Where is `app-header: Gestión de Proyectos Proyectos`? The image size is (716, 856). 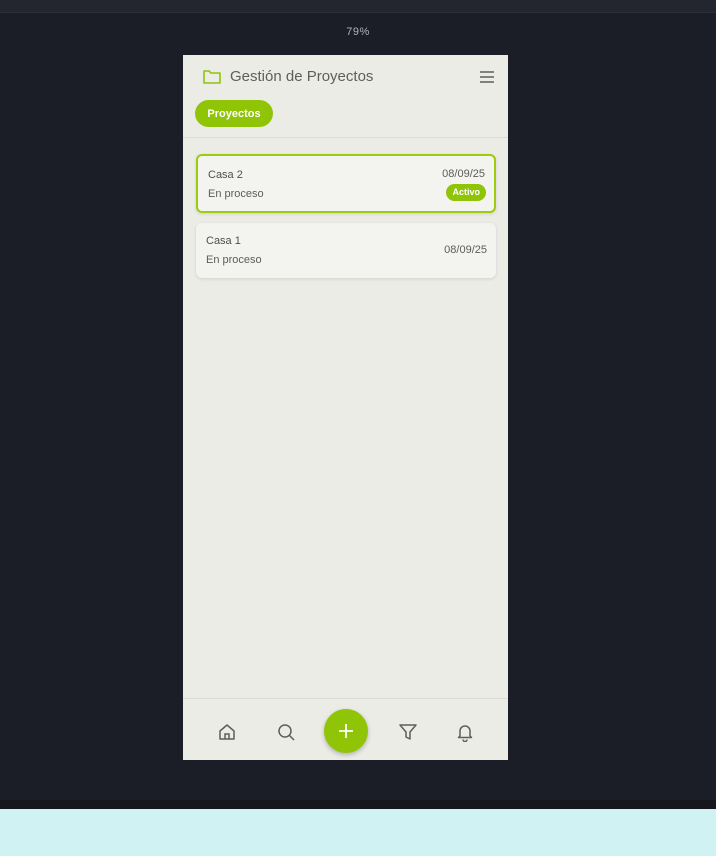 app-header: Gestión de Proyectos Proyectos is located at coordinates (345, 96).